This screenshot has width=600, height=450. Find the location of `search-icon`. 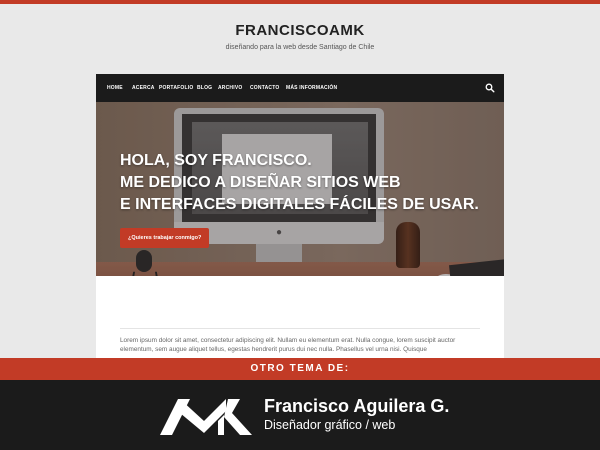

search-icon is located at coordinates (490, 88).